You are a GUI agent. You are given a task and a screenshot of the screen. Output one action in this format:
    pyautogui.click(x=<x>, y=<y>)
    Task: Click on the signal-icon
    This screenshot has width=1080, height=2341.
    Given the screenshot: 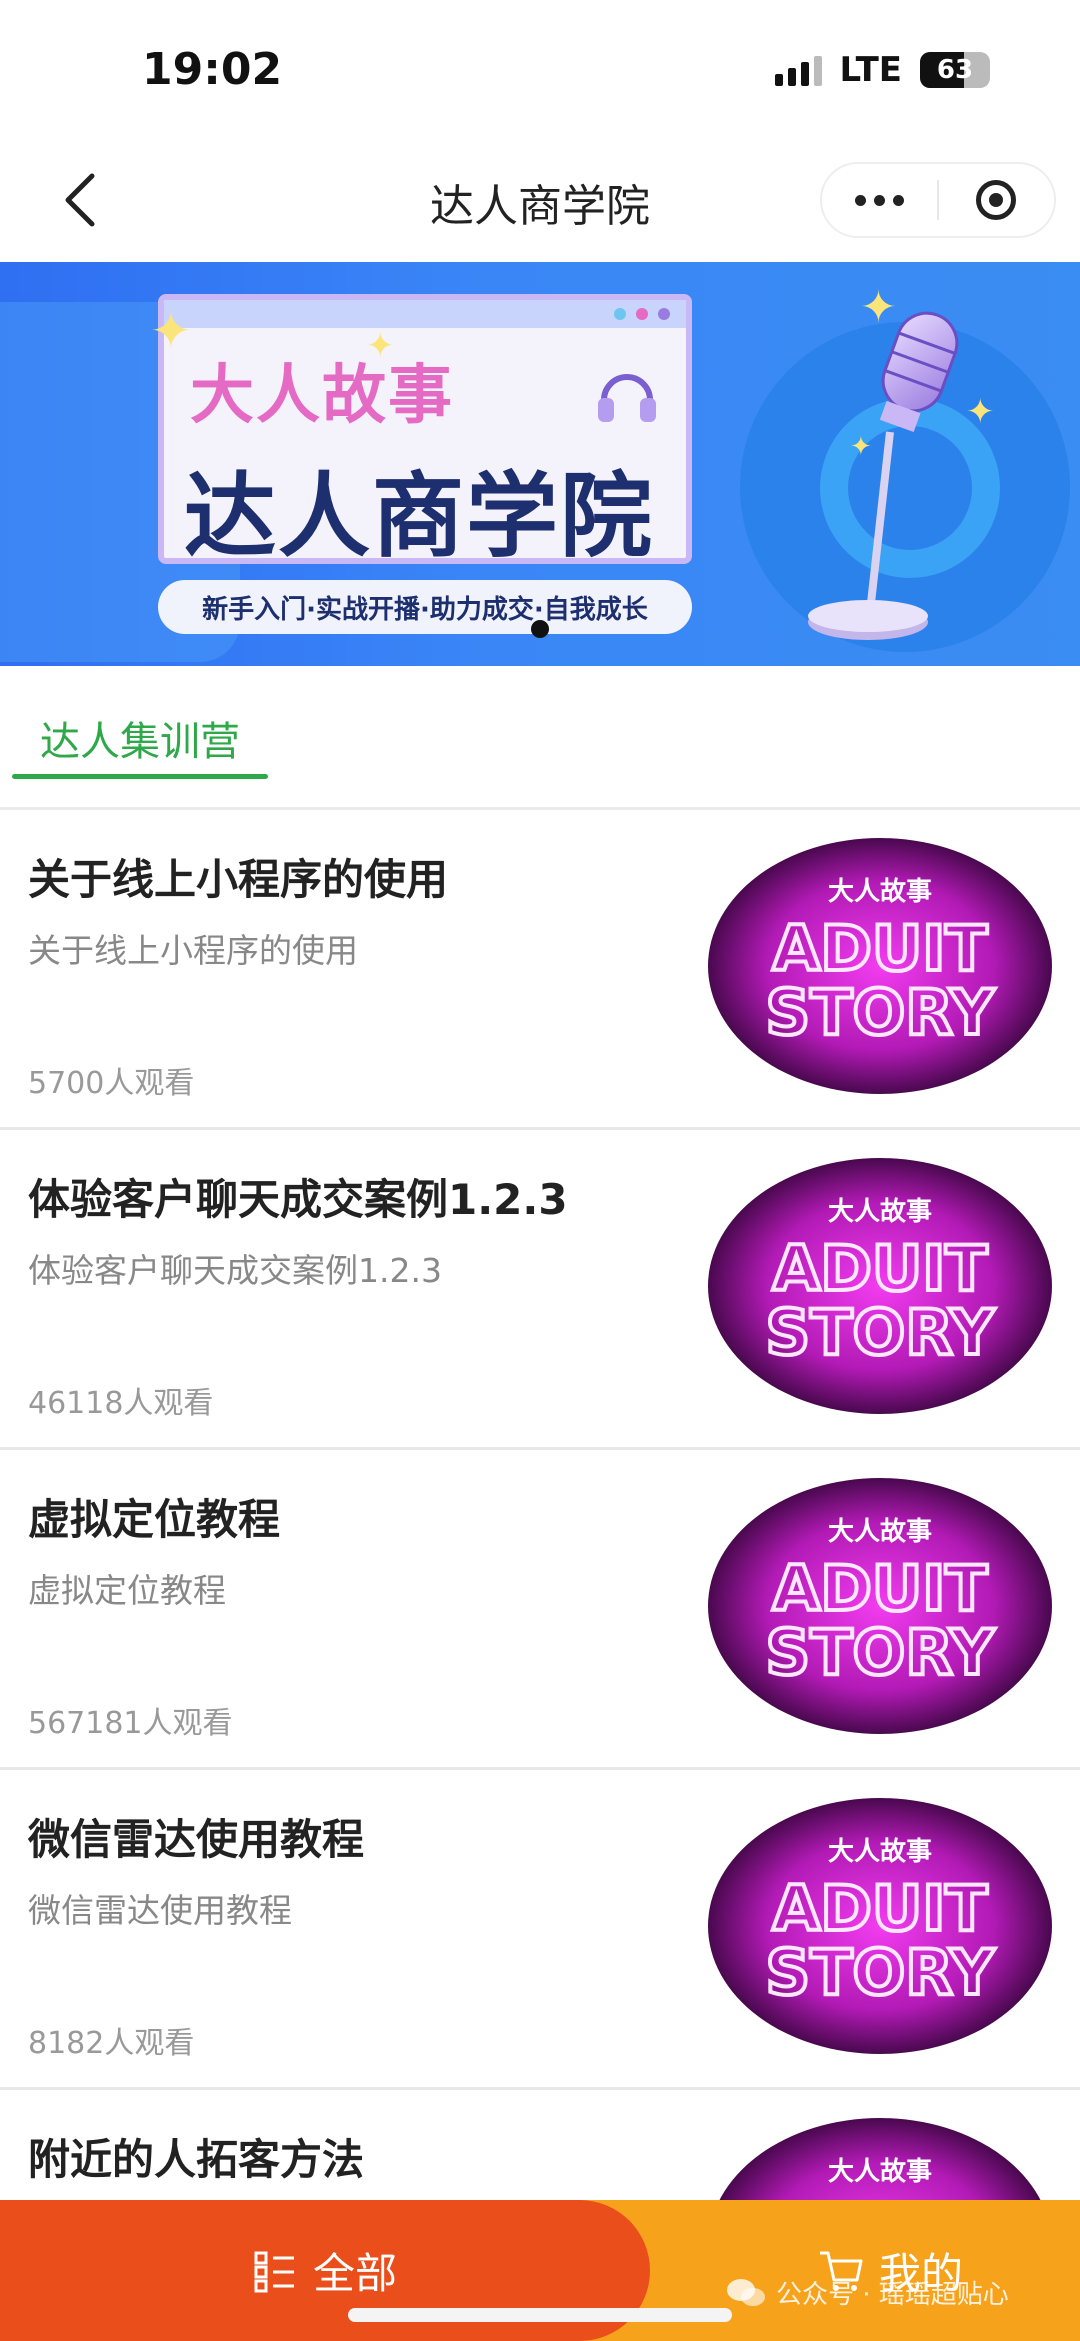 What is the action you would take?
    pyautogui.click(x=798, y=70)
    